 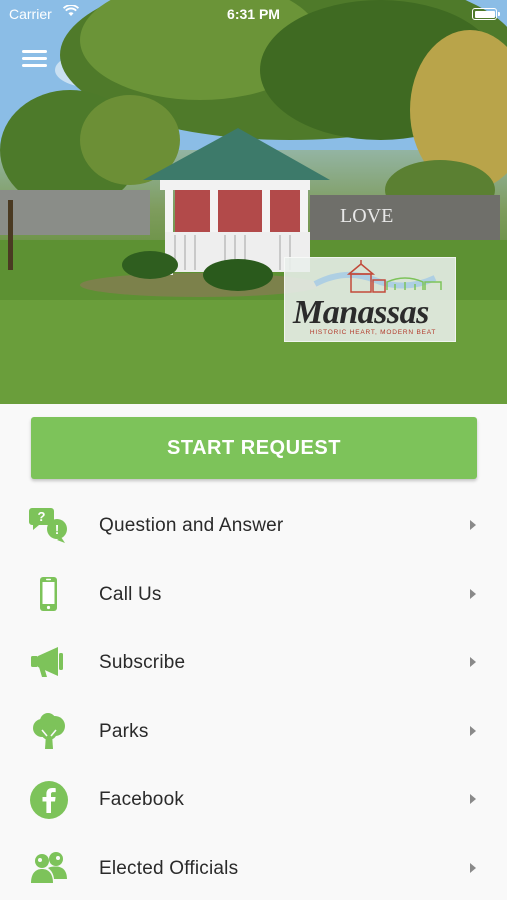 What do you see at coordinates (49, 800) in the screenshot?
I see `facebook-icon` at bounding box center [49, 800].